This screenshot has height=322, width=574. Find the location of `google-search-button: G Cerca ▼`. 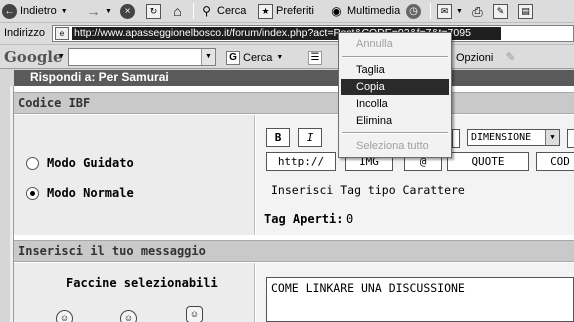

google-search-button: G Cerca ▼ is located at coordinates (254, 57).